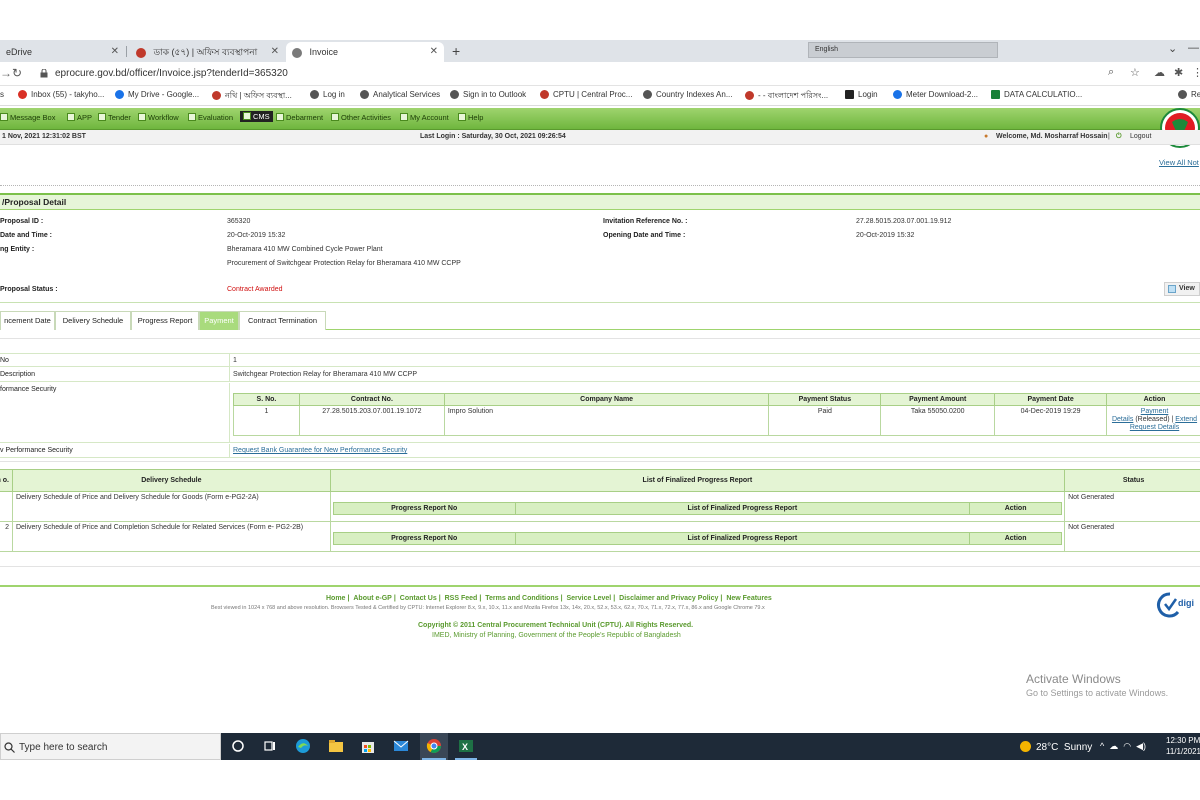 The image size is (1200, 800). Describe the element at coordinates (1196, 72) in the screenshot. I see `menu-icon: ⋮` at that location.